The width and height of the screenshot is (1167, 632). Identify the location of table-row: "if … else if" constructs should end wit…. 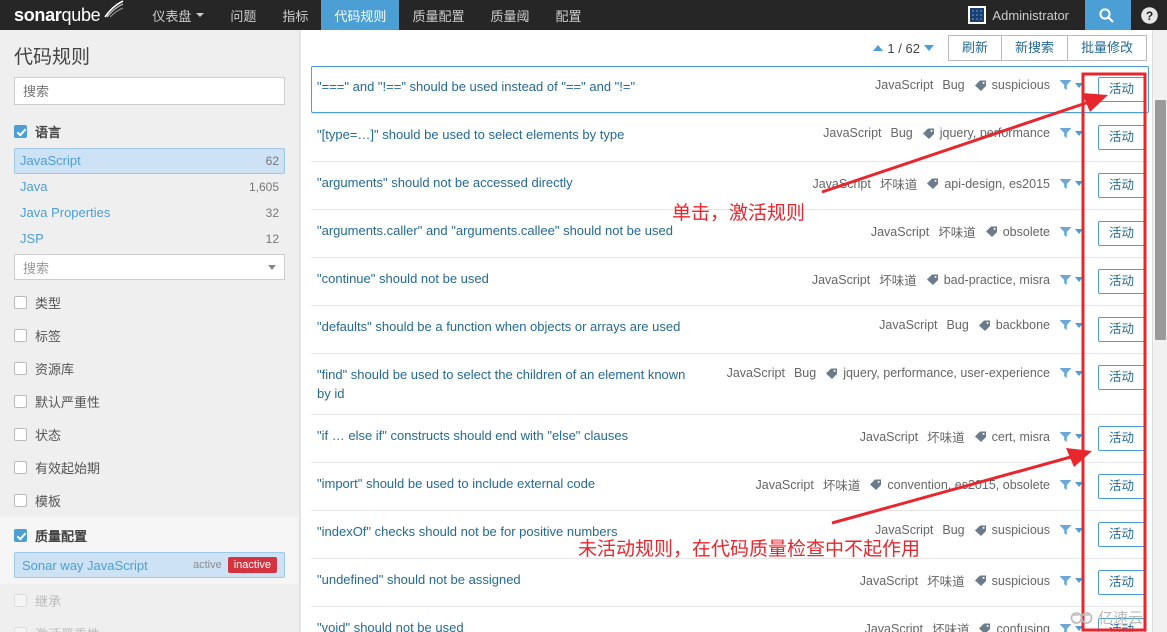
(730, 438).